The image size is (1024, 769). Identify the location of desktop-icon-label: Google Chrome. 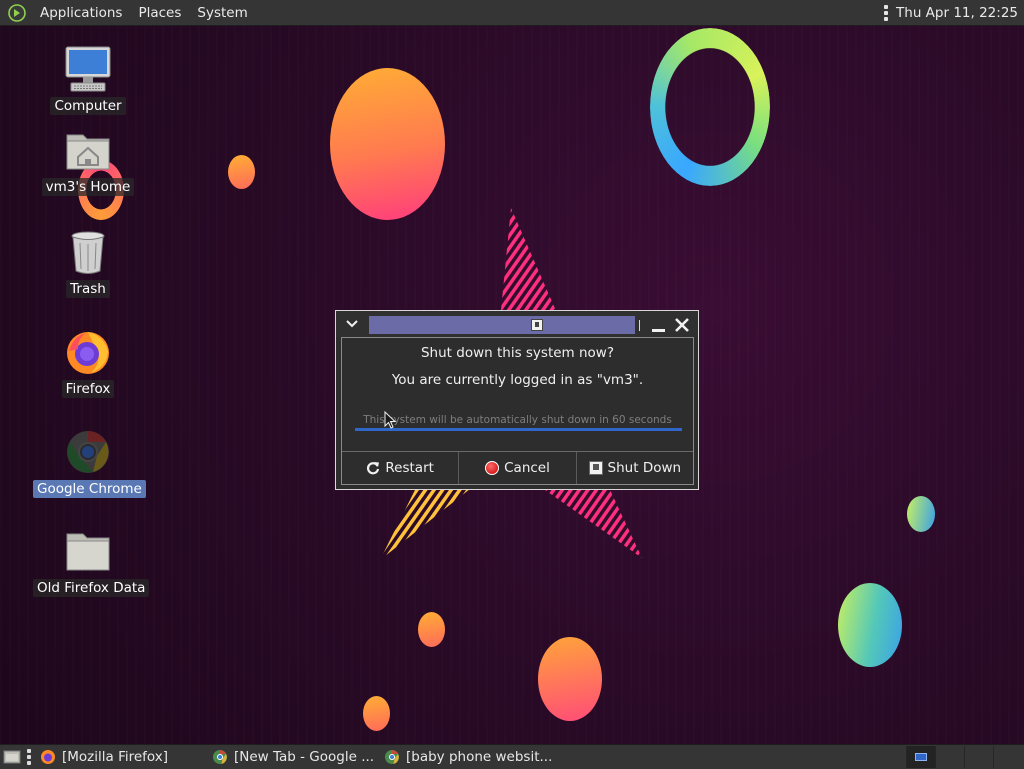
(89, 489).